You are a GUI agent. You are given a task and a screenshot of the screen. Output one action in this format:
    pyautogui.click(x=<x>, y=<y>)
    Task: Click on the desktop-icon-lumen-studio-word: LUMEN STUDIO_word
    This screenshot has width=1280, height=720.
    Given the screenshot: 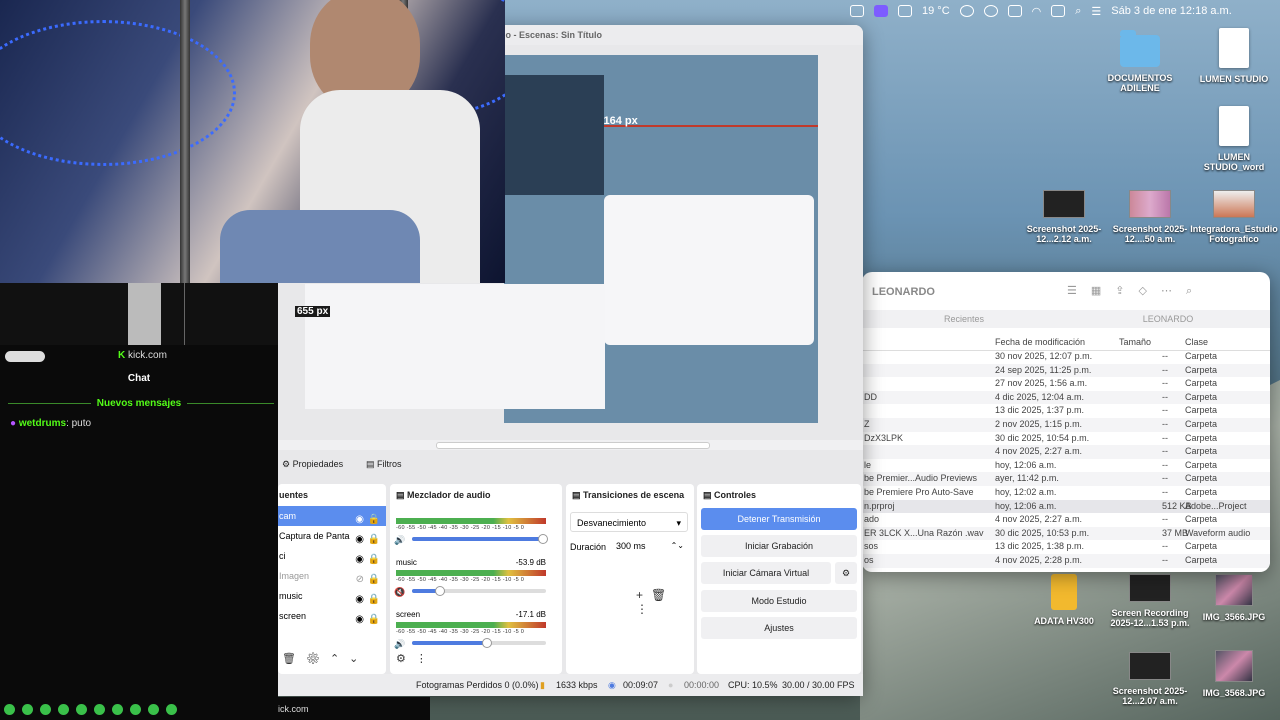 What is the action you would take?
    pyautogui.click(x=1234, y=139)
    